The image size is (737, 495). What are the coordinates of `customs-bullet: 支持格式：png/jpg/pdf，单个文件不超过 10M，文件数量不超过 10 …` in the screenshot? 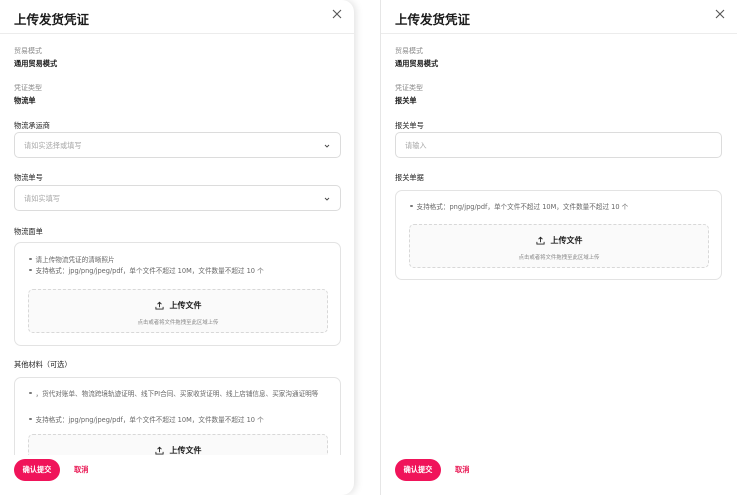 It's located at (519, 207).